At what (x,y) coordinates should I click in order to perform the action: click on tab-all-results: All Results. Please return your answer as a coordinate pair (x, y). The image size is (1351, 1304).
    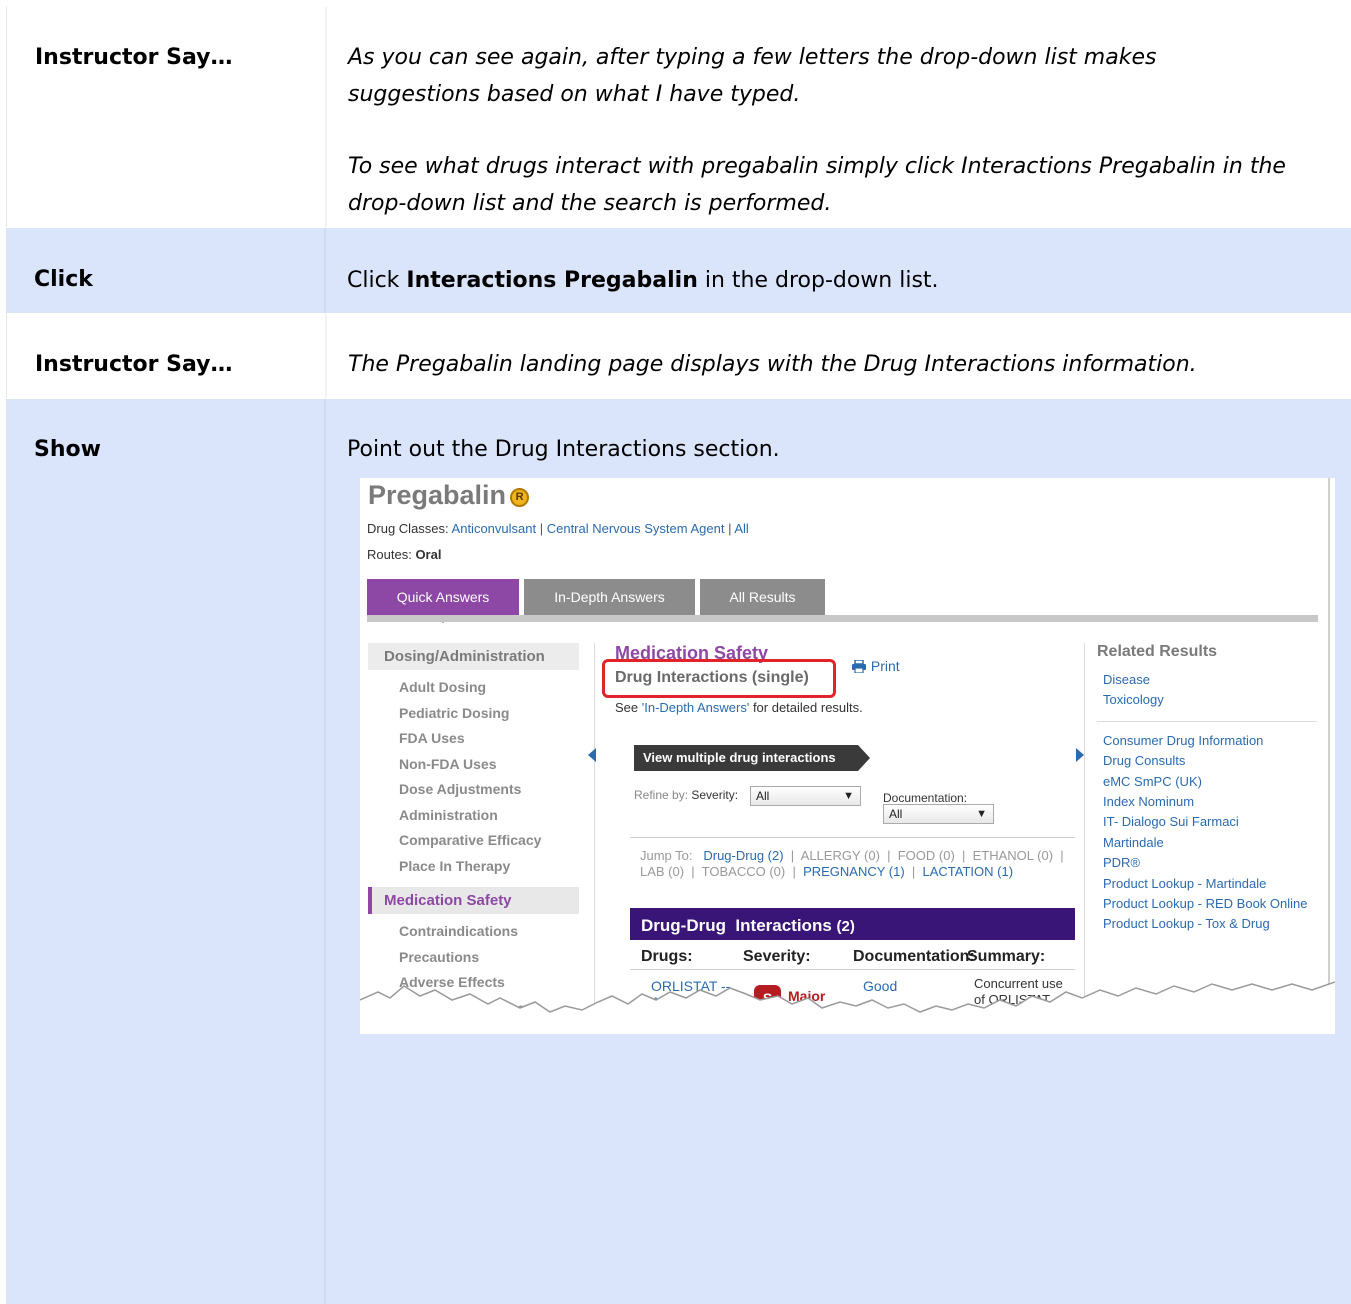
    Looking at the image, I should click on (762, 597).